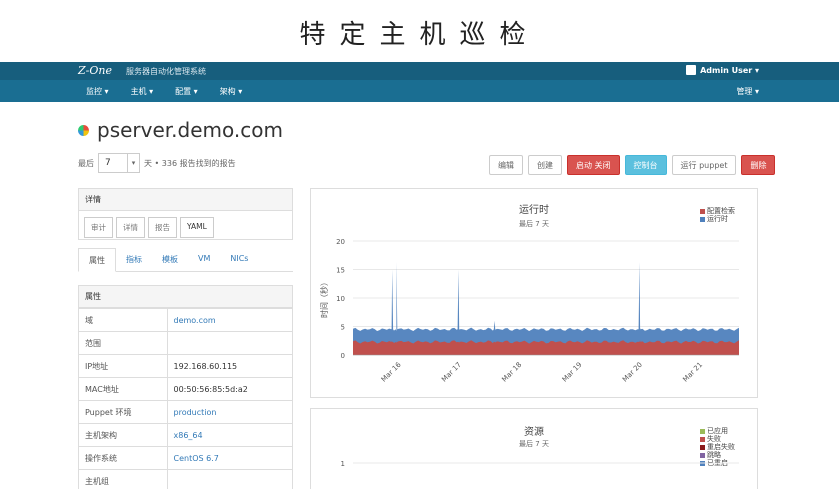 The height and width of the screenshot is (489, 839). Describe the element at coordinates (166, 71) in the screenshot. I see `app-name: 服务器自动化管理系统` at that location.